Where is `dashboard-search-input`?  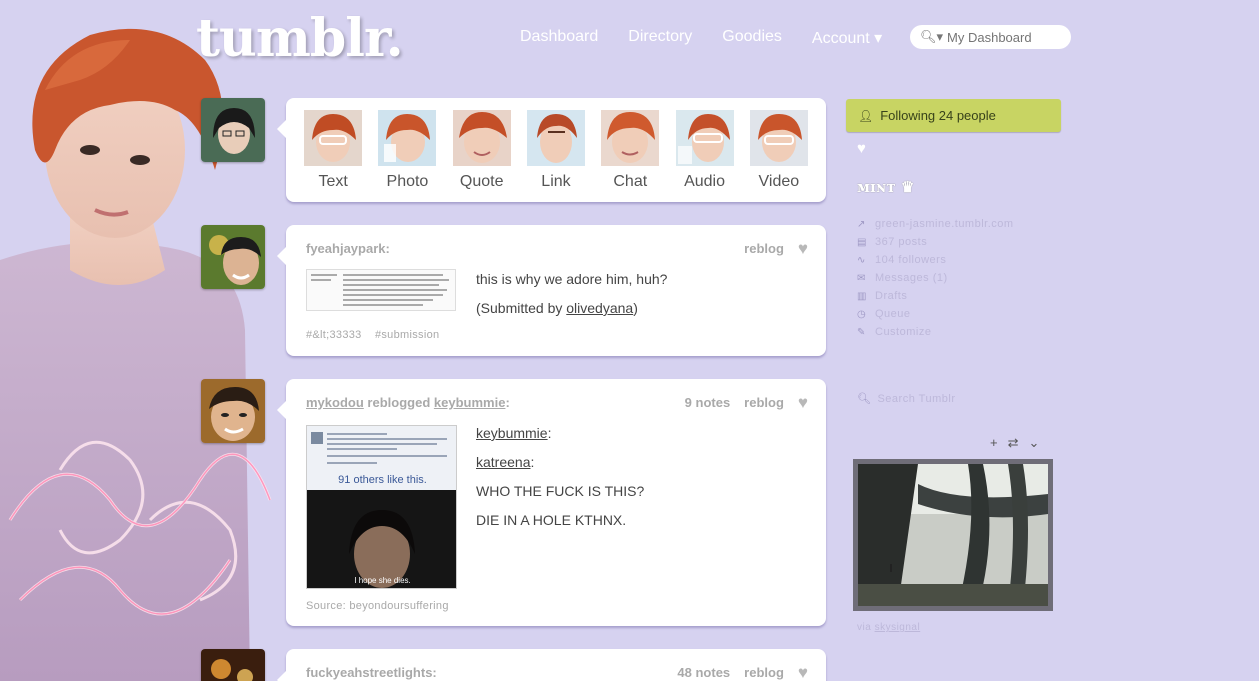
dashboard-search-input is located at coordinates (1006, 37).